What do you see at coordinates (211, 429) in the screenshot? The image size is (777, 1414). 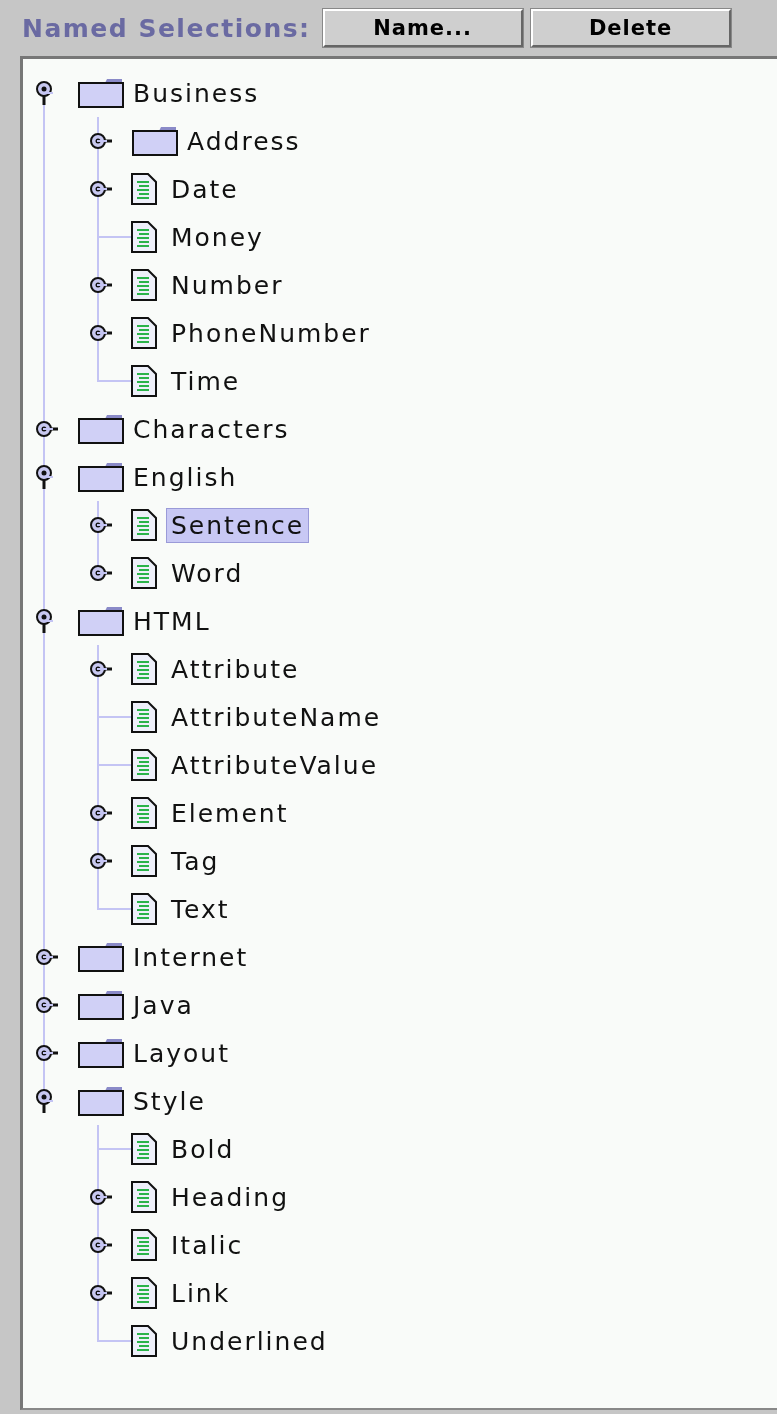 I see `tree-item: Characters` at bounding box center [211, 429].